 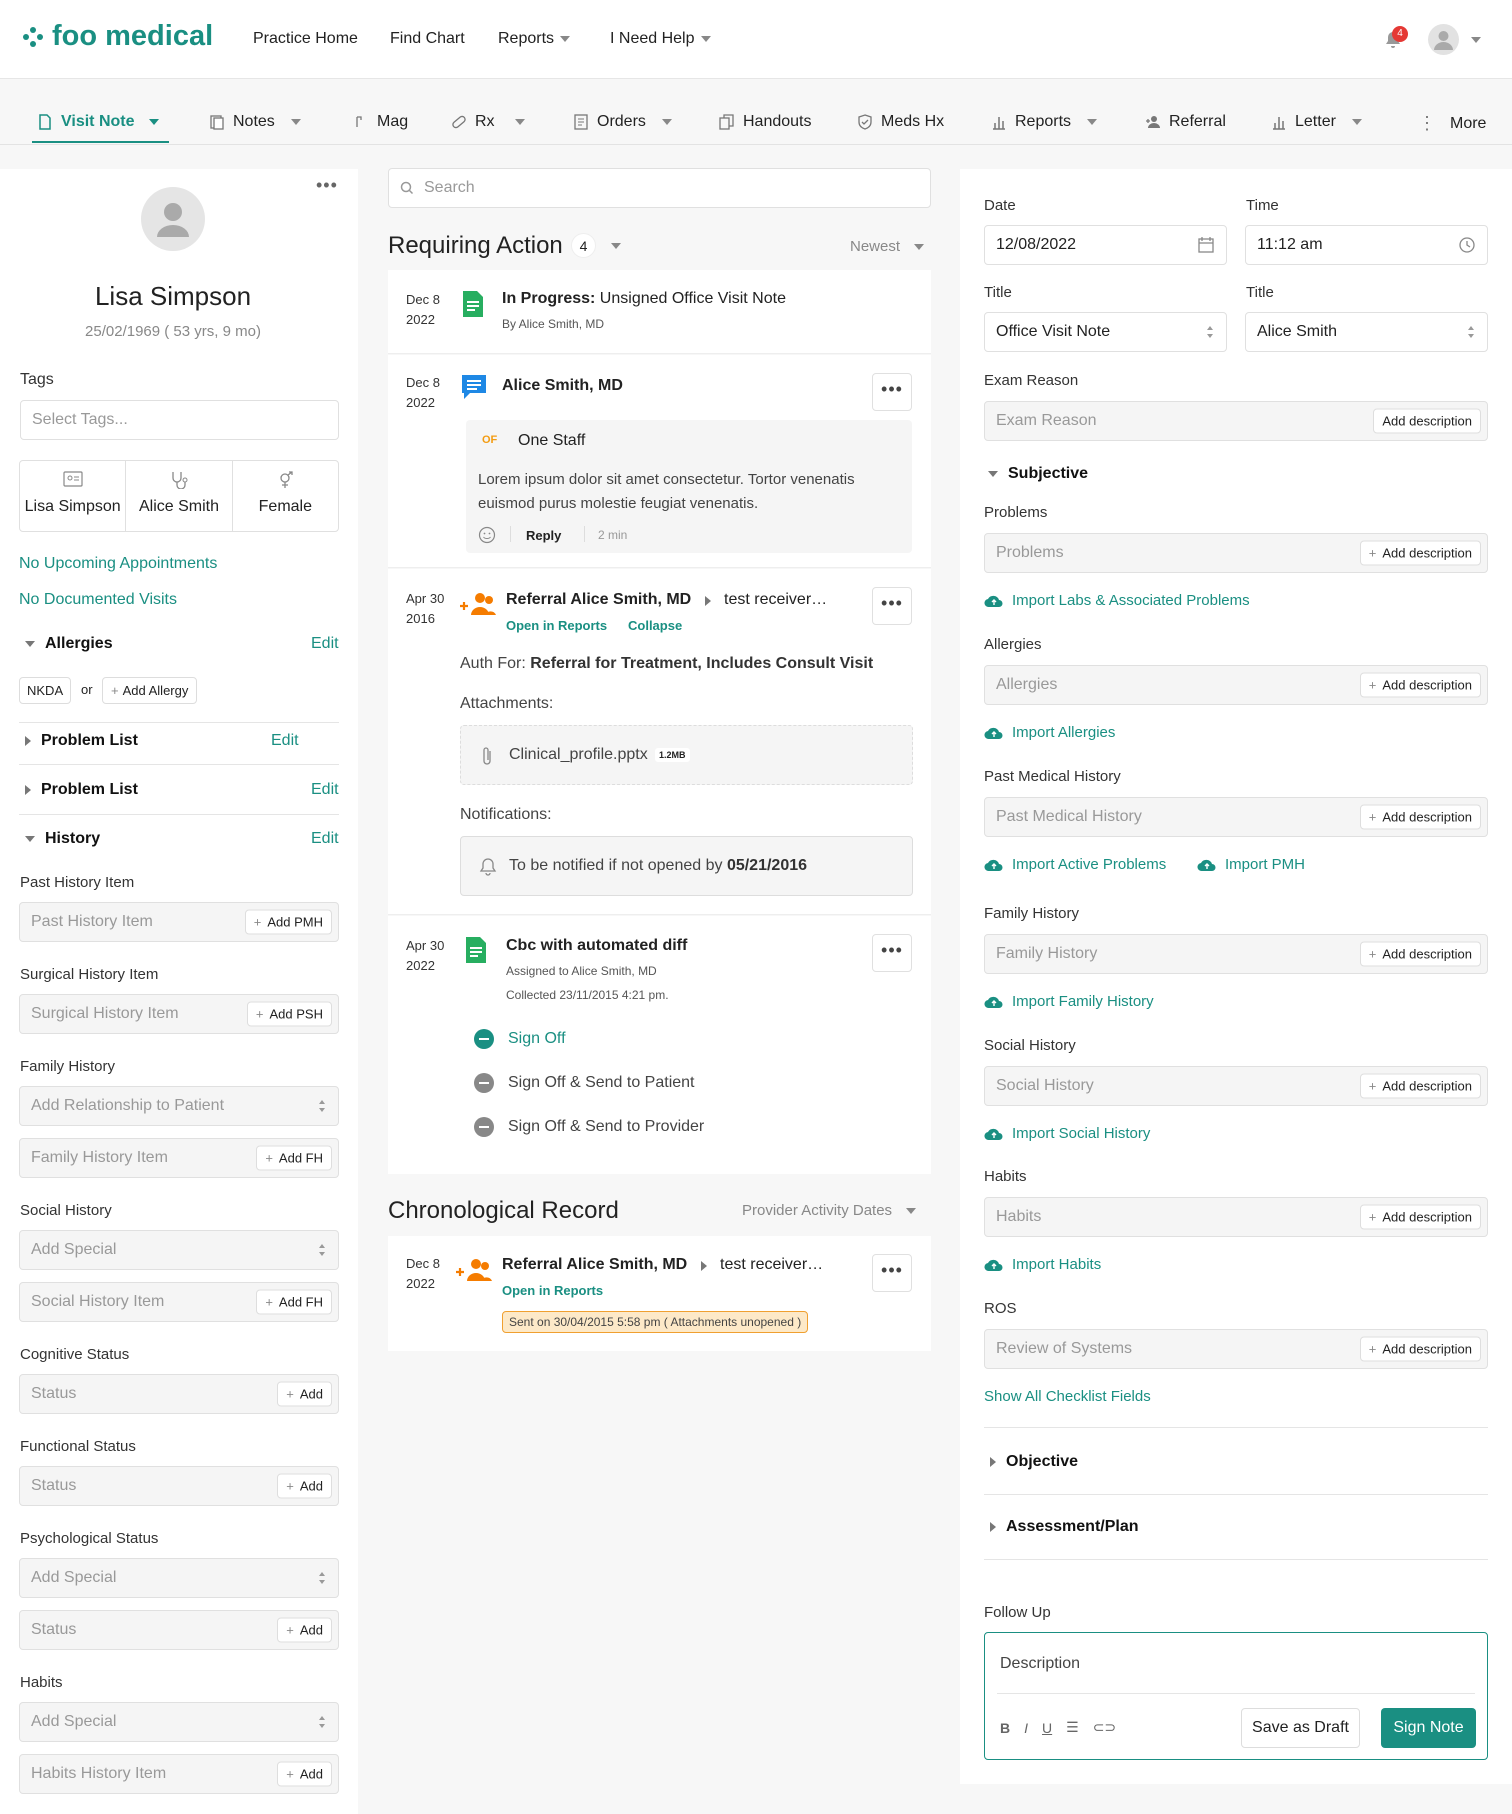 What do you see at coordinates (150, 690) in the screenshot?
I see `add-allergy-button: + Add Allergy` at bounding box center [150, 690].